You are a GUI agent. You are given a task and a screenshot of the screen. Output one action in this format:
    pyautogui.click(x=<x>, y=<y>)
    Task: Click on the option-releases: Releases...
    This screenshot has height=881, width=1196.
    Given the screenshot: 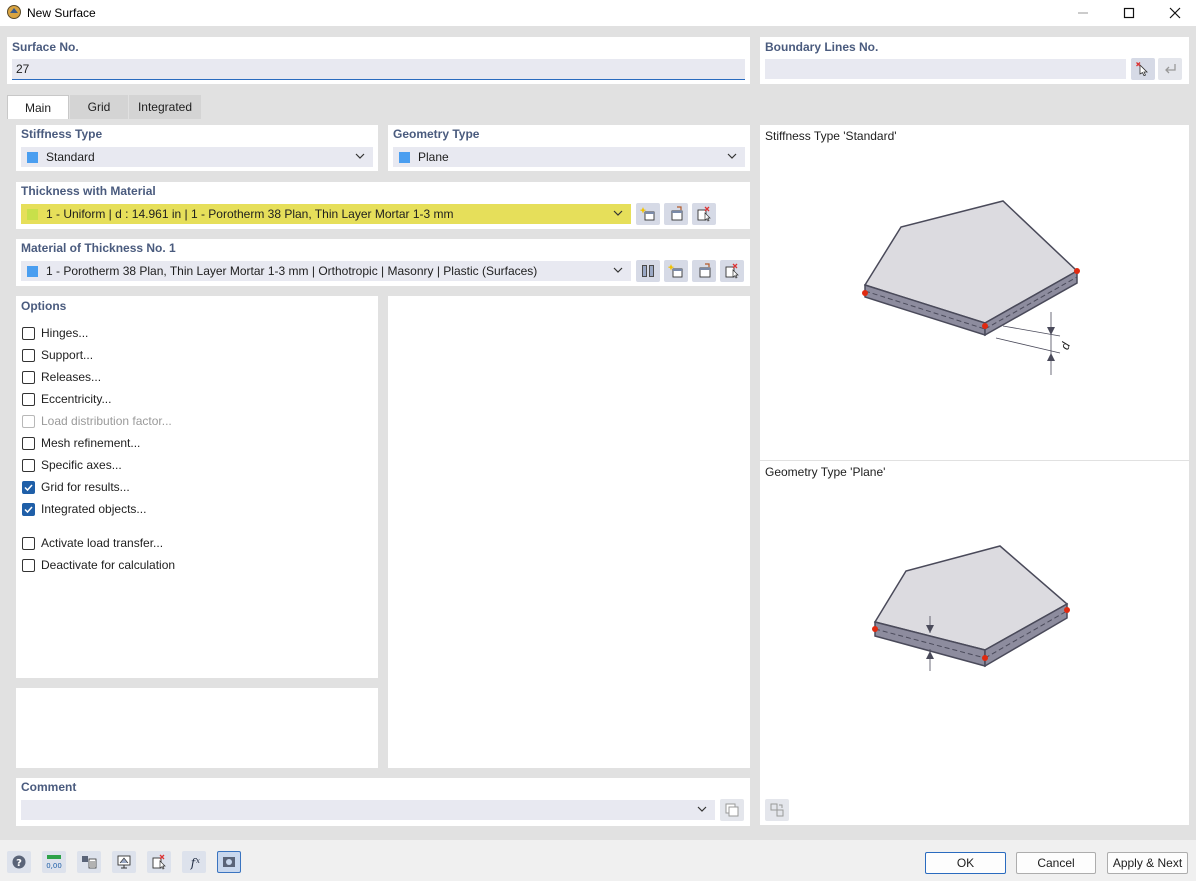 What is the action you would take?
    pyautogui.click(x=61, y=377)
    